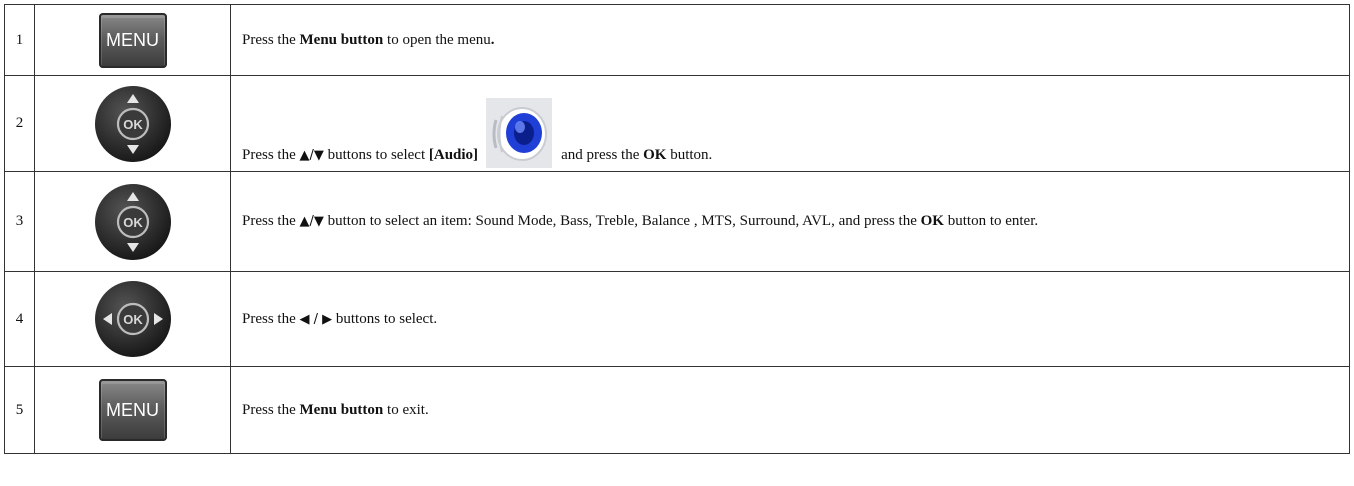 The image size is (1354, 486). What do you see at coordinates (19, 221) in the screenshot?
I see `step-number: 3` at bounding box center [19, 221].